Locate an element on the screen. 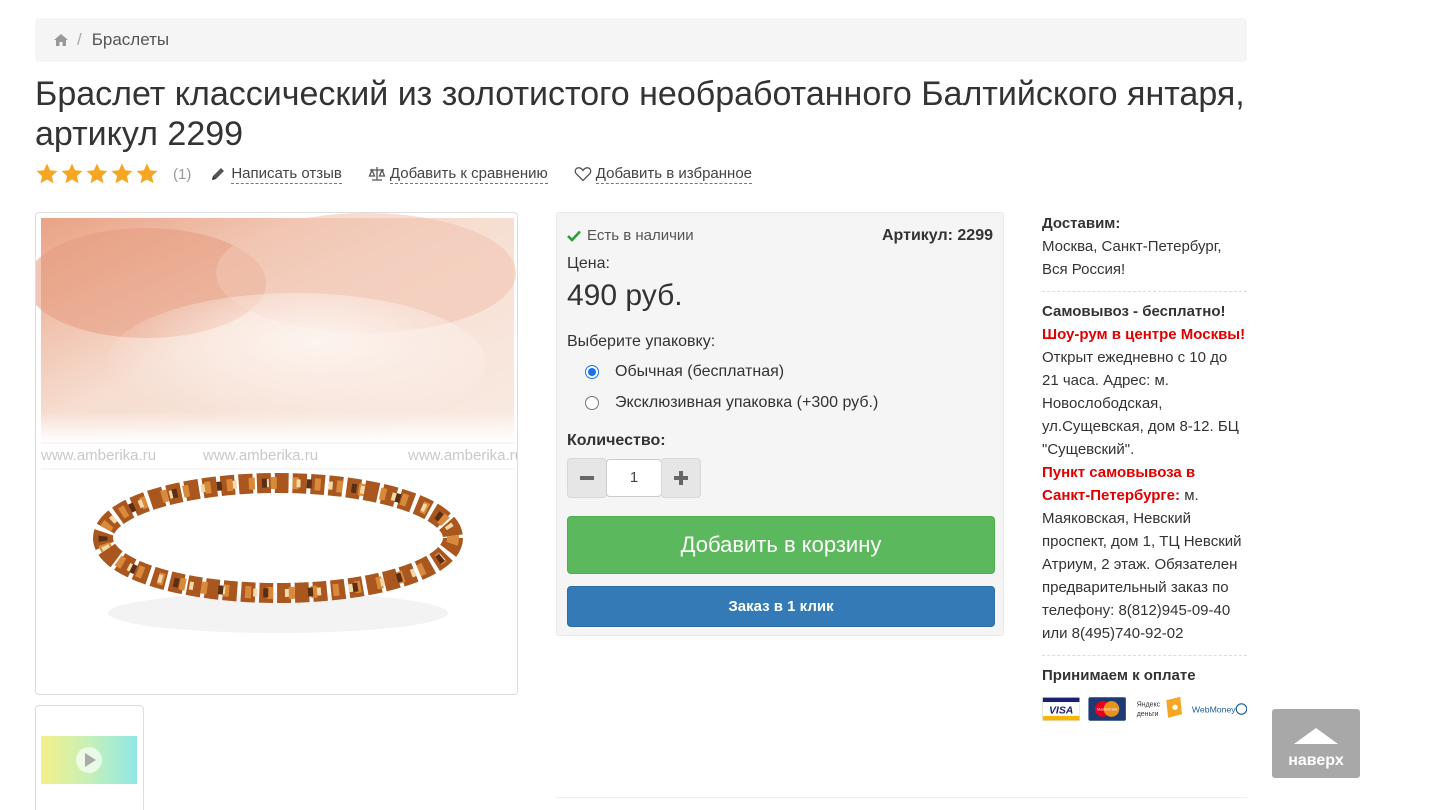 This screenshot has height=810, width=1436. pickup-title: Самовывоз - бесплатно! is located at coordinates (1134, 311).